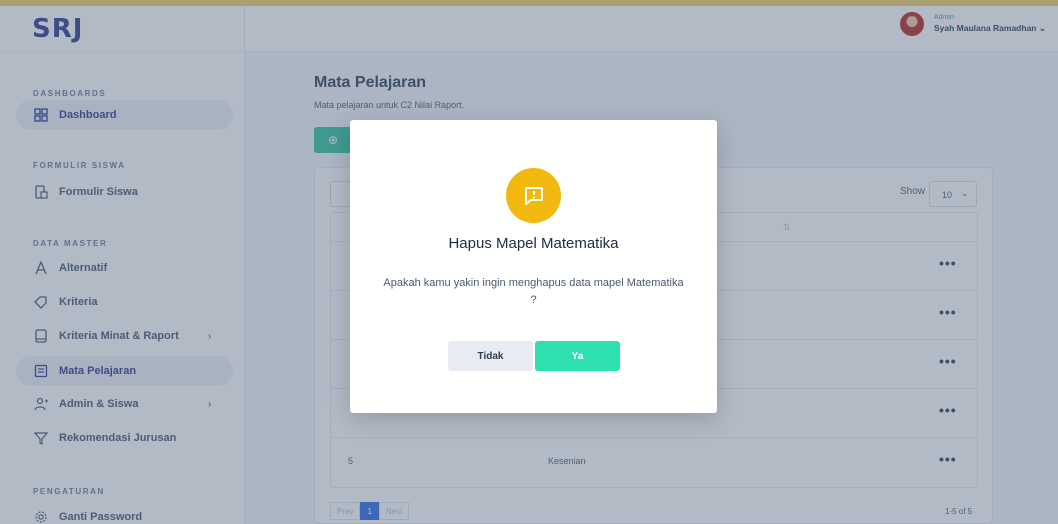  What do you see at coordinates (490, 356) in the screenshot?
I see `cancel-button: Tidak` at bounding box center [490, 356].